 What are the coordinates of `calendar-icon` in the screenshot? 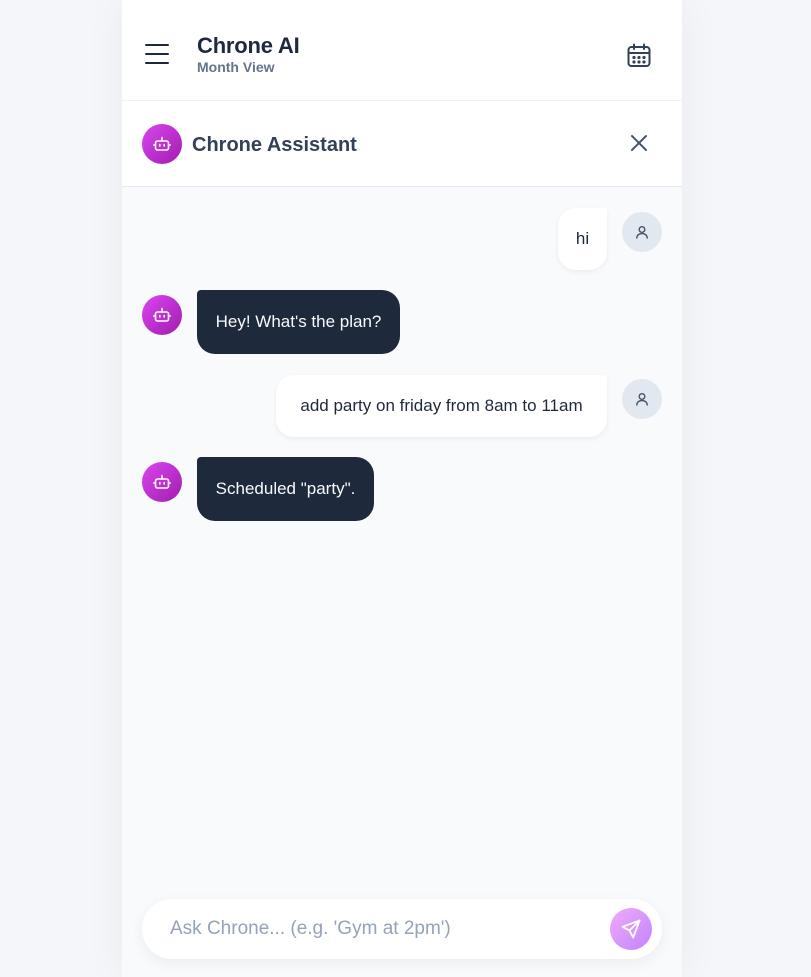 It's located at (639, 55).